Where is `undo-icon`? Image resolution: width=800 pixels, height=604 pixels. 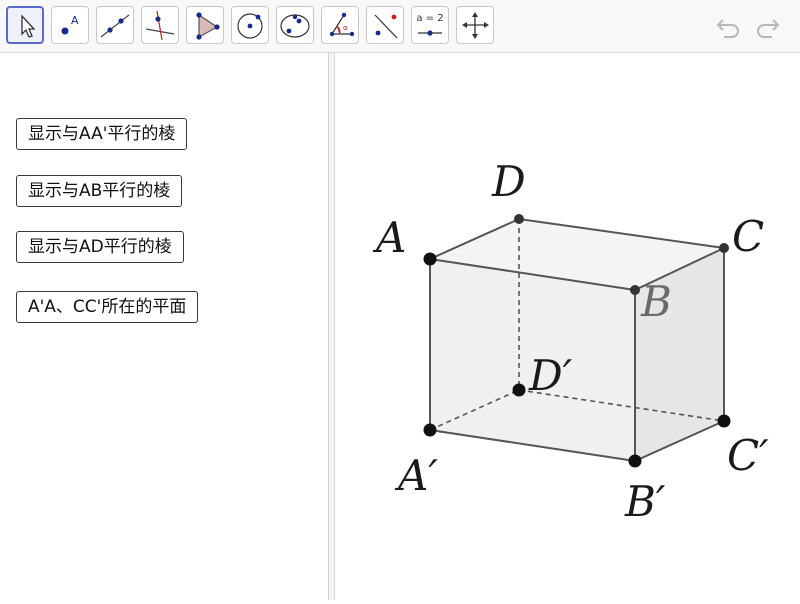 undo-icon is located at coordinates (727, 28).